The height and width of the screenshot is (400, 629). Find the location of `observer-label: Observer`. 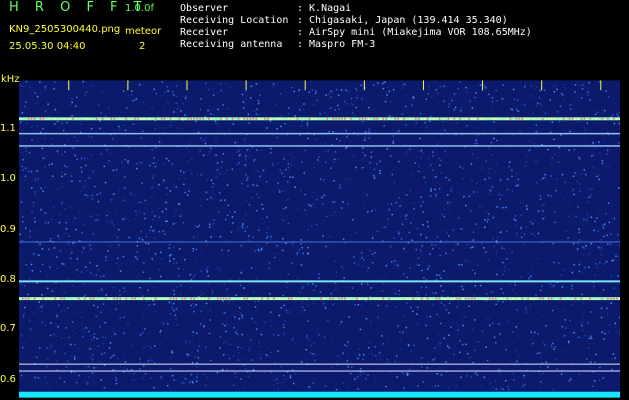

observer-label: Observer is located at coordinates (204, 8).